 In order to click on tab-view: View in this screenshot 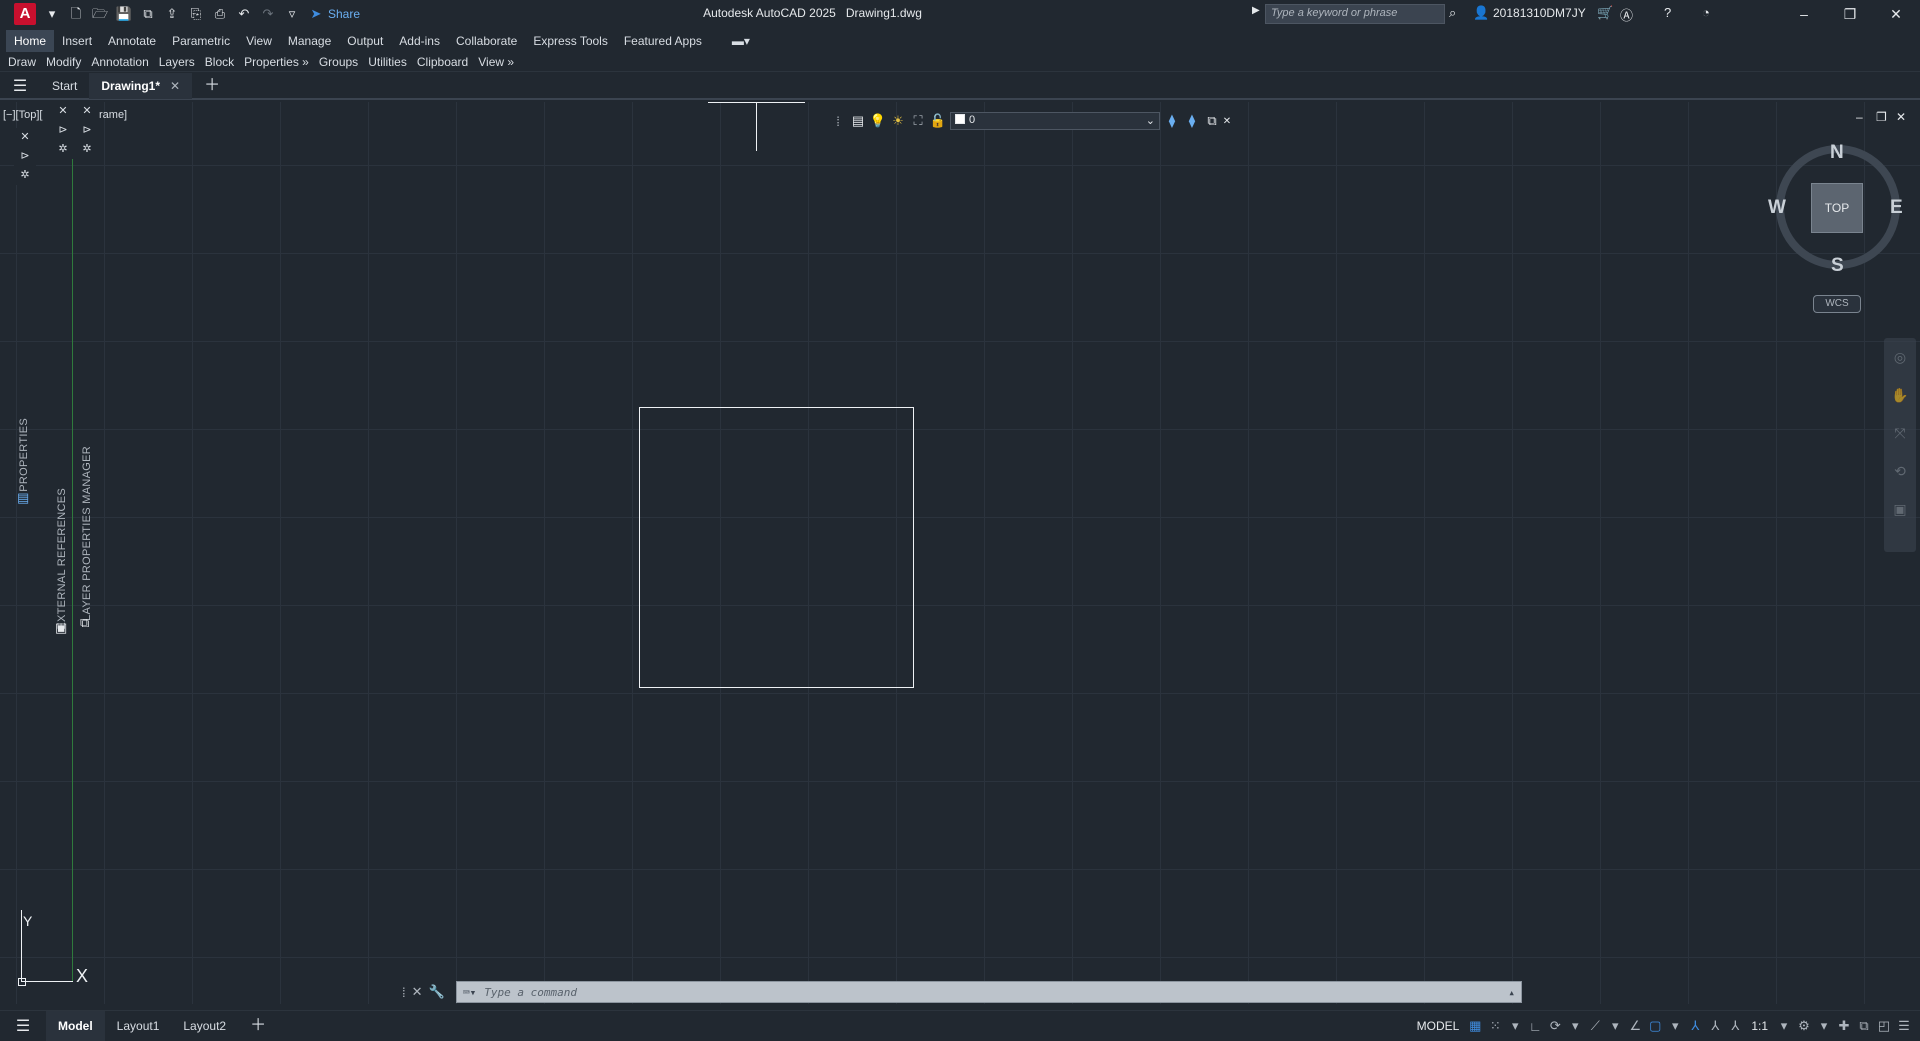, I will do `click(259, 41)`.